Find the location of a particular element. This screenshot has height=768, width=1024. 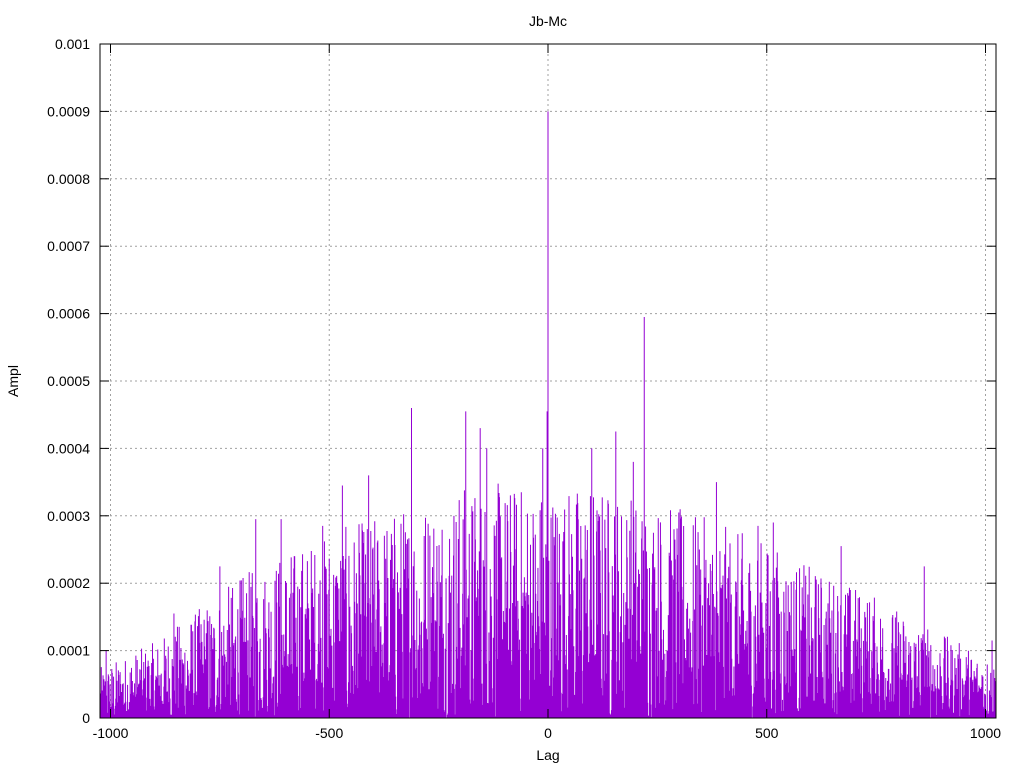

x-tick-label: 1000 is located at coordinates (985, 733).